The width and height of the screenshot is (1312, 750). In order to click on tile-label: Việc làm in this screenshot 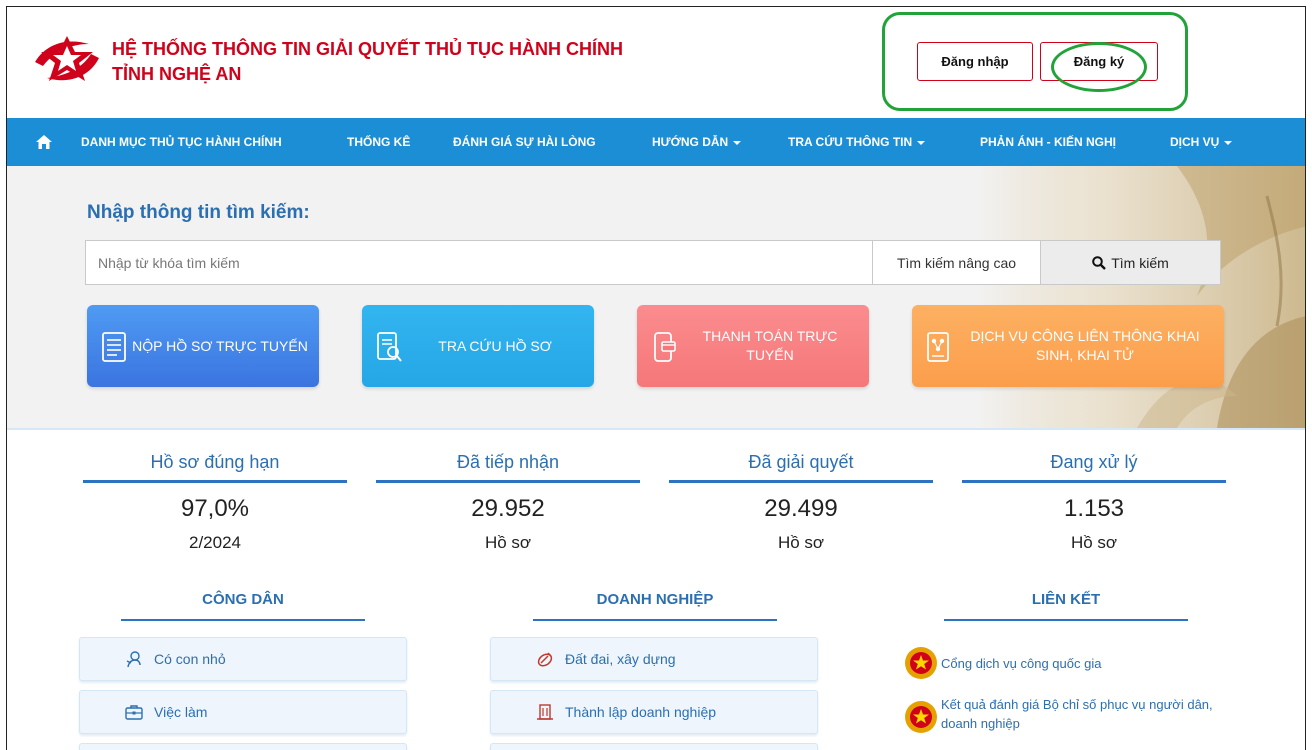, I will do `click(181, 712)`.